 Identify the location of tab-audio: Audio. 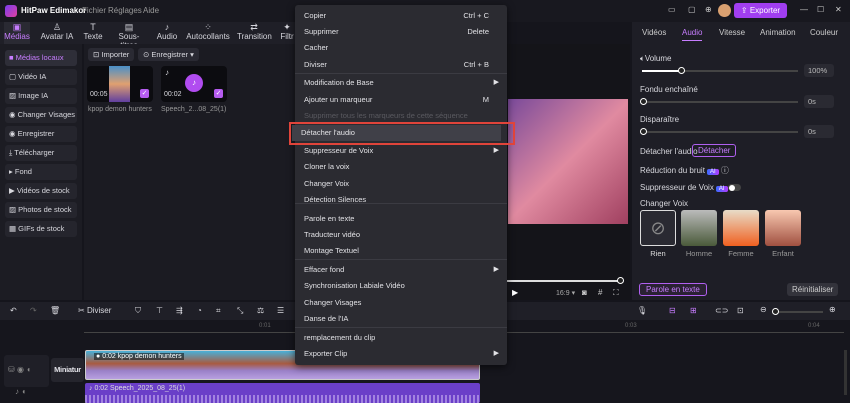
(692, 34).